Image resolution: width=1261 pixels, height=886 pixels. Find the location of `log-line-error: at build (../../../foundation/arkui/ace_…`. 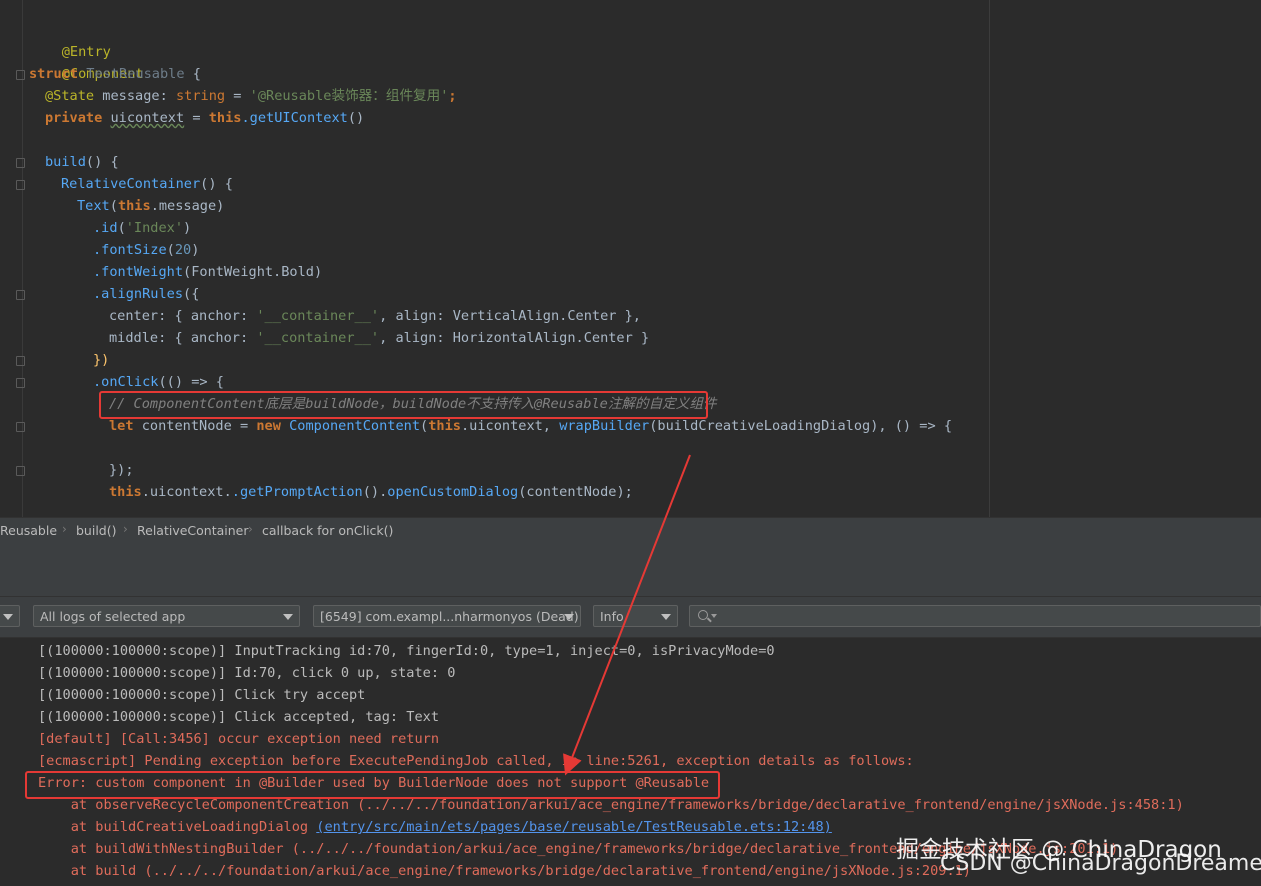

log-line-error: at build (../../../foundation/arkui/ace_… is located at coordinates (504, 871).